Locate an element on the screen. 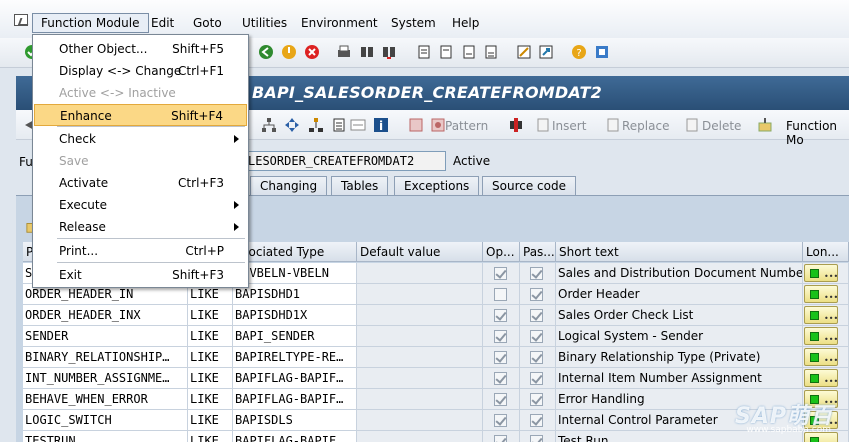 The height and width of the screenshot is (442, 849). delete-button: Delete is located at coordinates (721, 126).